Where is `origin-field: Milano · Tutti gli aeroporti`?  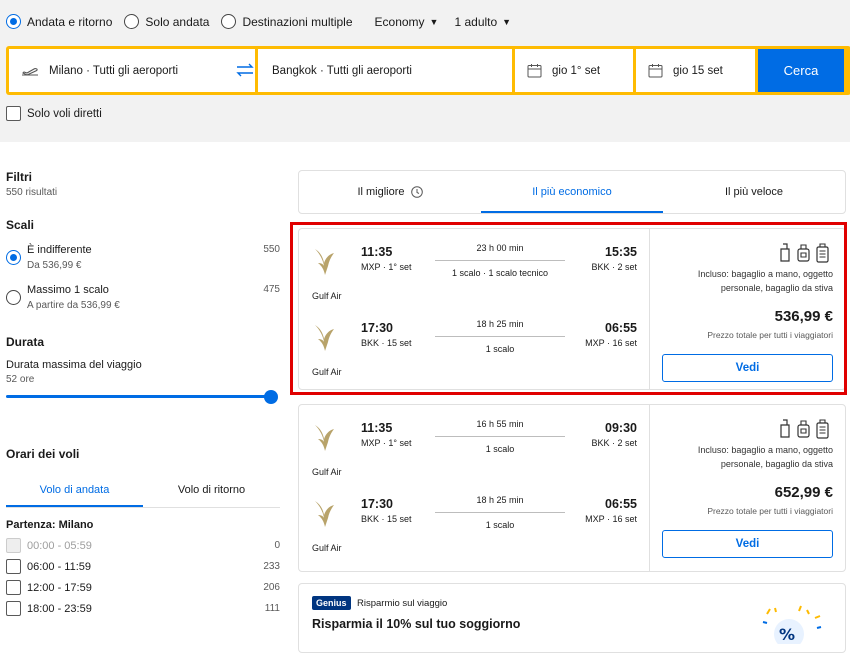
origin-field: Milano · Tutti gli aeroporti is located at coordinates (132, 70).